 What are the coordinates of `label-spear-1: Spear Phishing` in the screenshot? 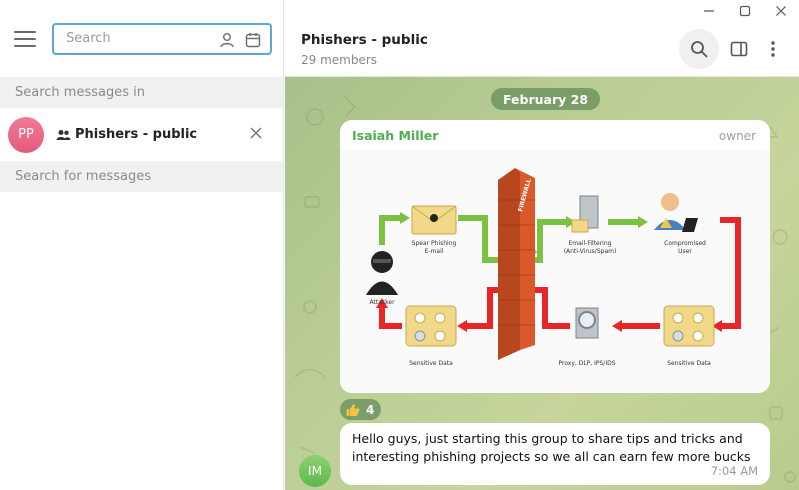 It's located at (434, 243).